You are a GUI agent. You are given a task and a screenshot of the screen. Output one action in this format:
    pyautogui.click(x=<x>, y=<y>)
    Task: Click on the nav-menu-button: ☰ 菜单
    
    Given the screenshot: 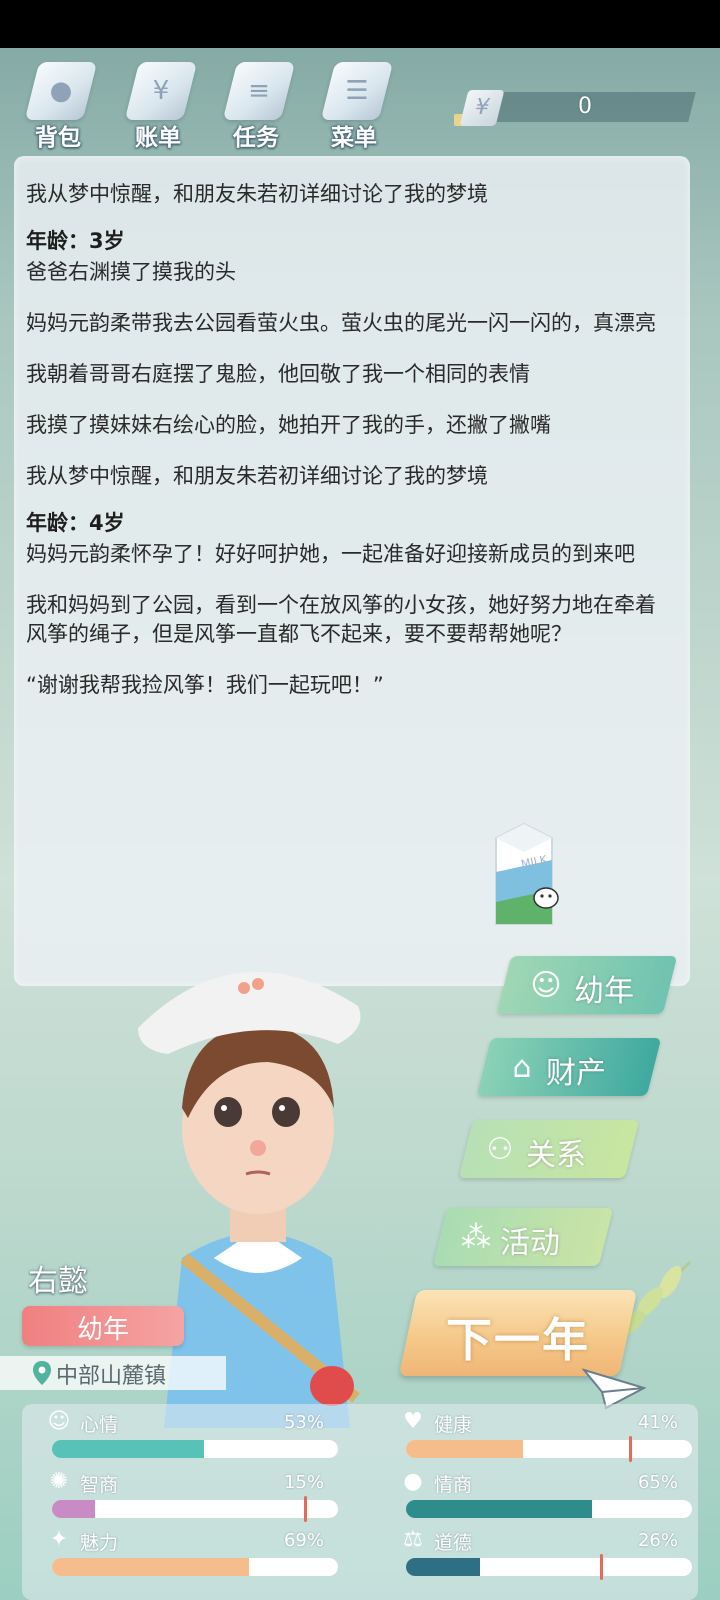 What is the action you would take?
    pyautogui.click(x=354, y=104)
    